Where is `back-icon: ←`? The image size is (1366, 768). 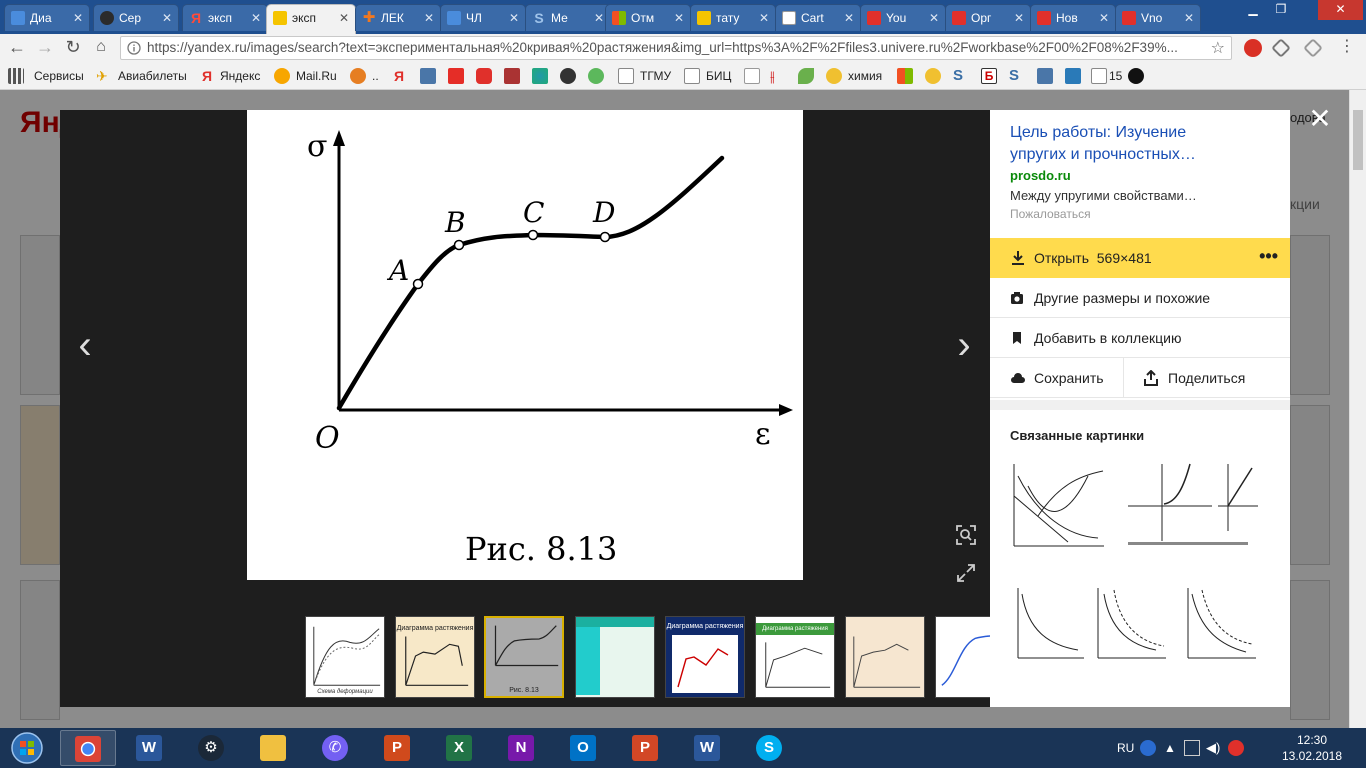 back-icon: ← is located at coordinates (17, 48).